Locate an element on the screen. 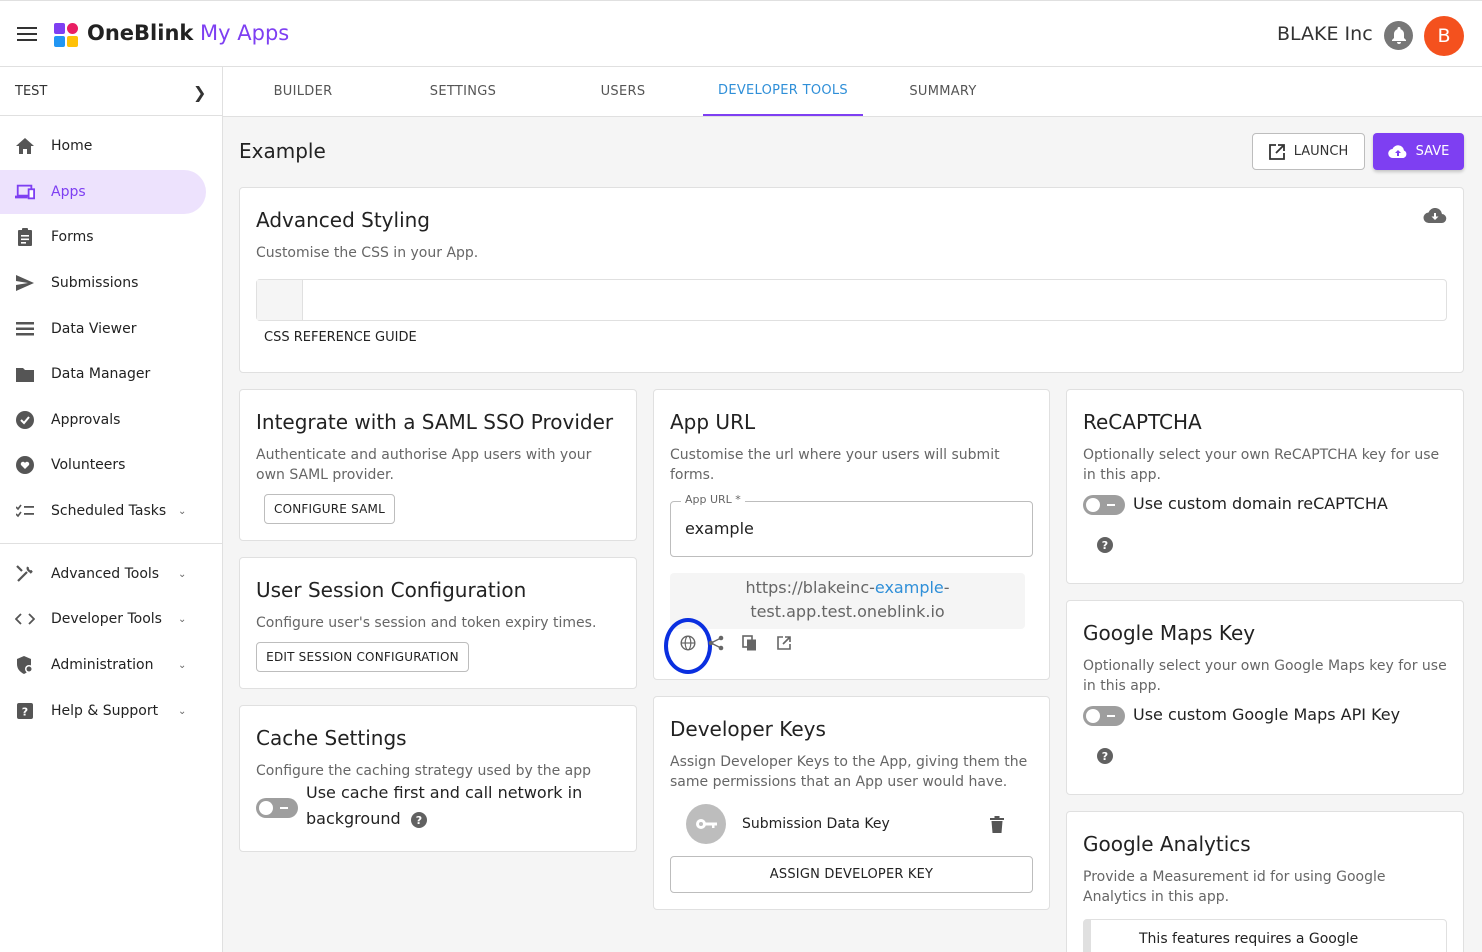 The image size is (1482, 952). heart-hand-icon is located at coordinates (25, 465).